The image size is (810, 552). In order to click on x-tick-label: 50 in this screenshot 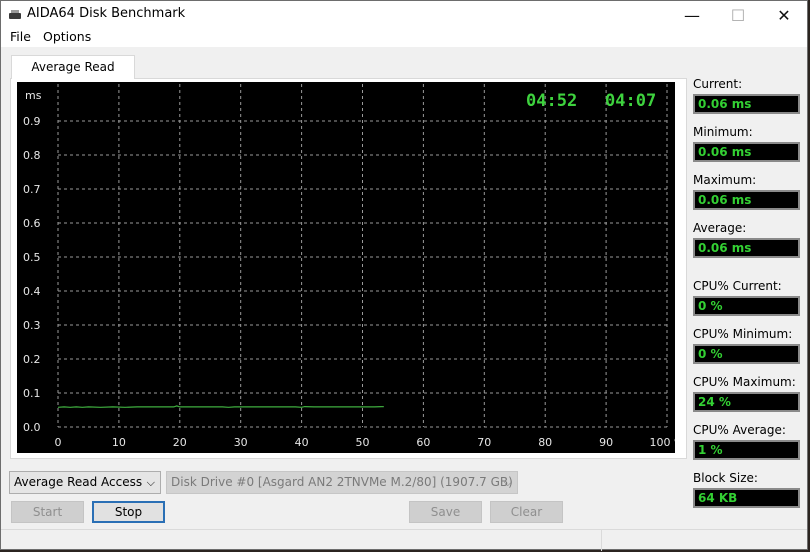, I will do `click(363, 442)`.